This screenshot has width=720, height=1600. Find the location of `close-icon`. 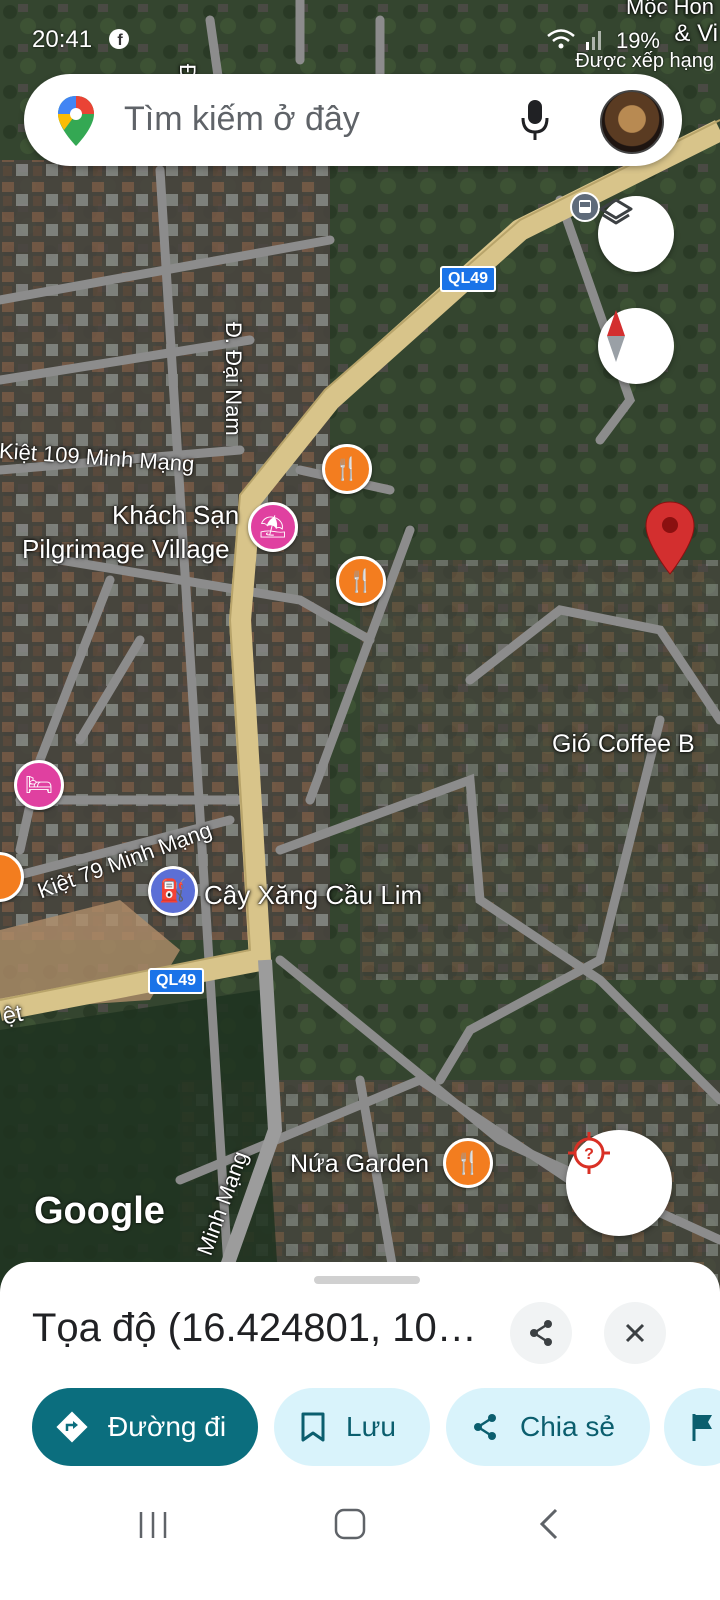

close-icon is located at coordinates (635, 1333).